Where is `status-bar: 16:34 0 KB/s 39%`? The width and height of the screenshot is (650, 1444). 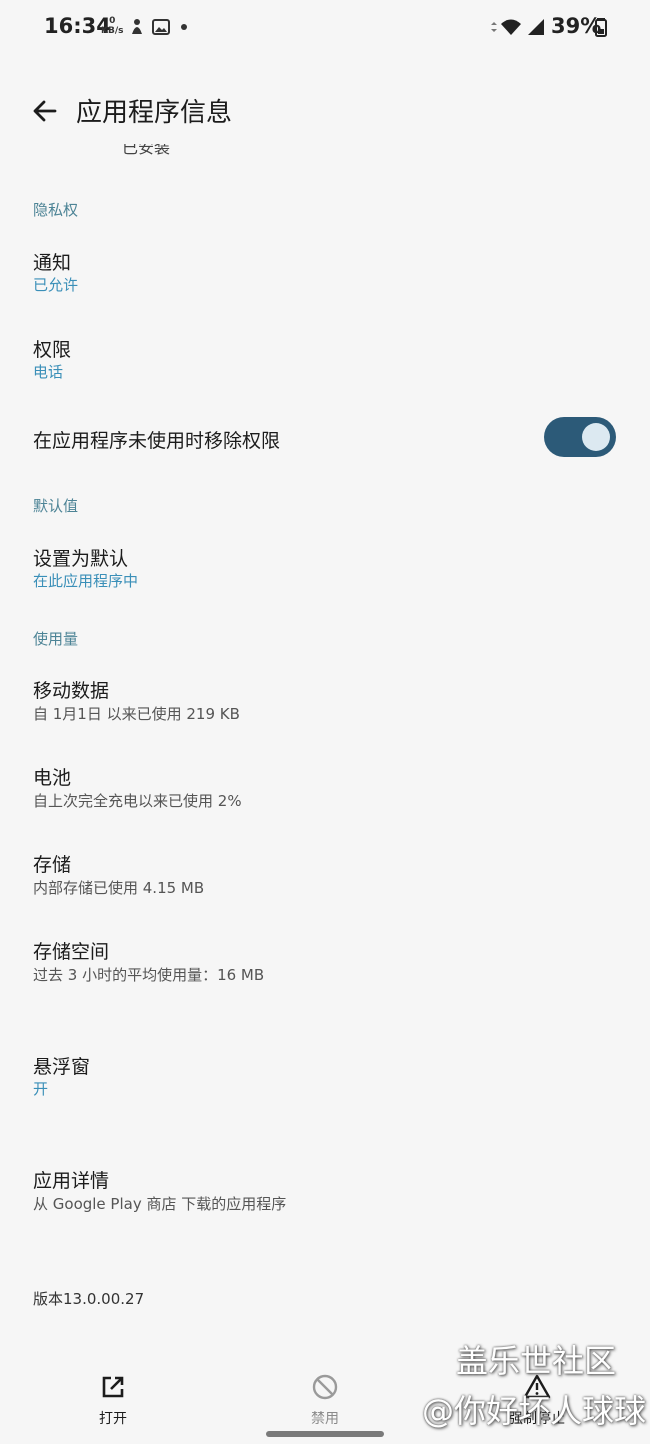
status-bar: 16:34 0 KB/s 39% is located at coordinates (325, 28).